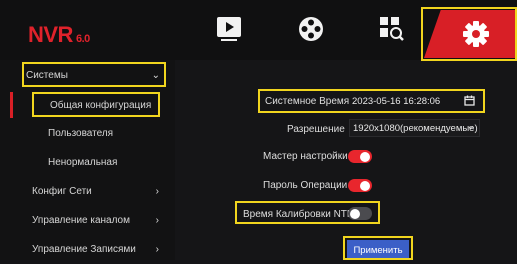  What do you see at coordinates (229, 29) in the screenshot?
I see `play-icon` at bounding box center [229, 29].